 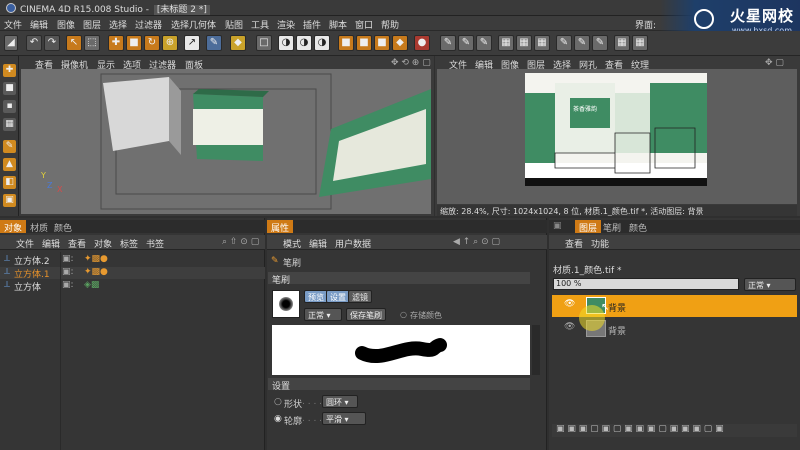 I want to click on menu-texture: 贴图, so click(x=234, y=24).